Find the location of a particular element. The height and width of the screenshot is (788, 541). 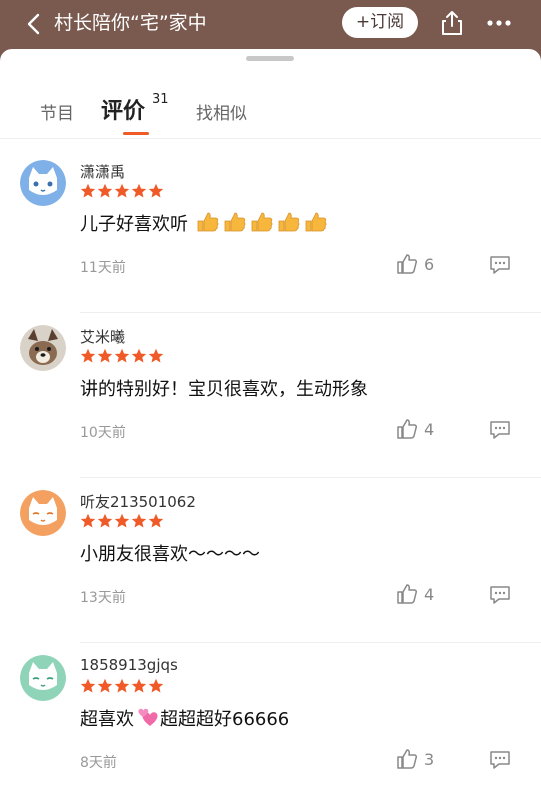

reviews-count-badge: 31 is located at coordinates (160, 99).